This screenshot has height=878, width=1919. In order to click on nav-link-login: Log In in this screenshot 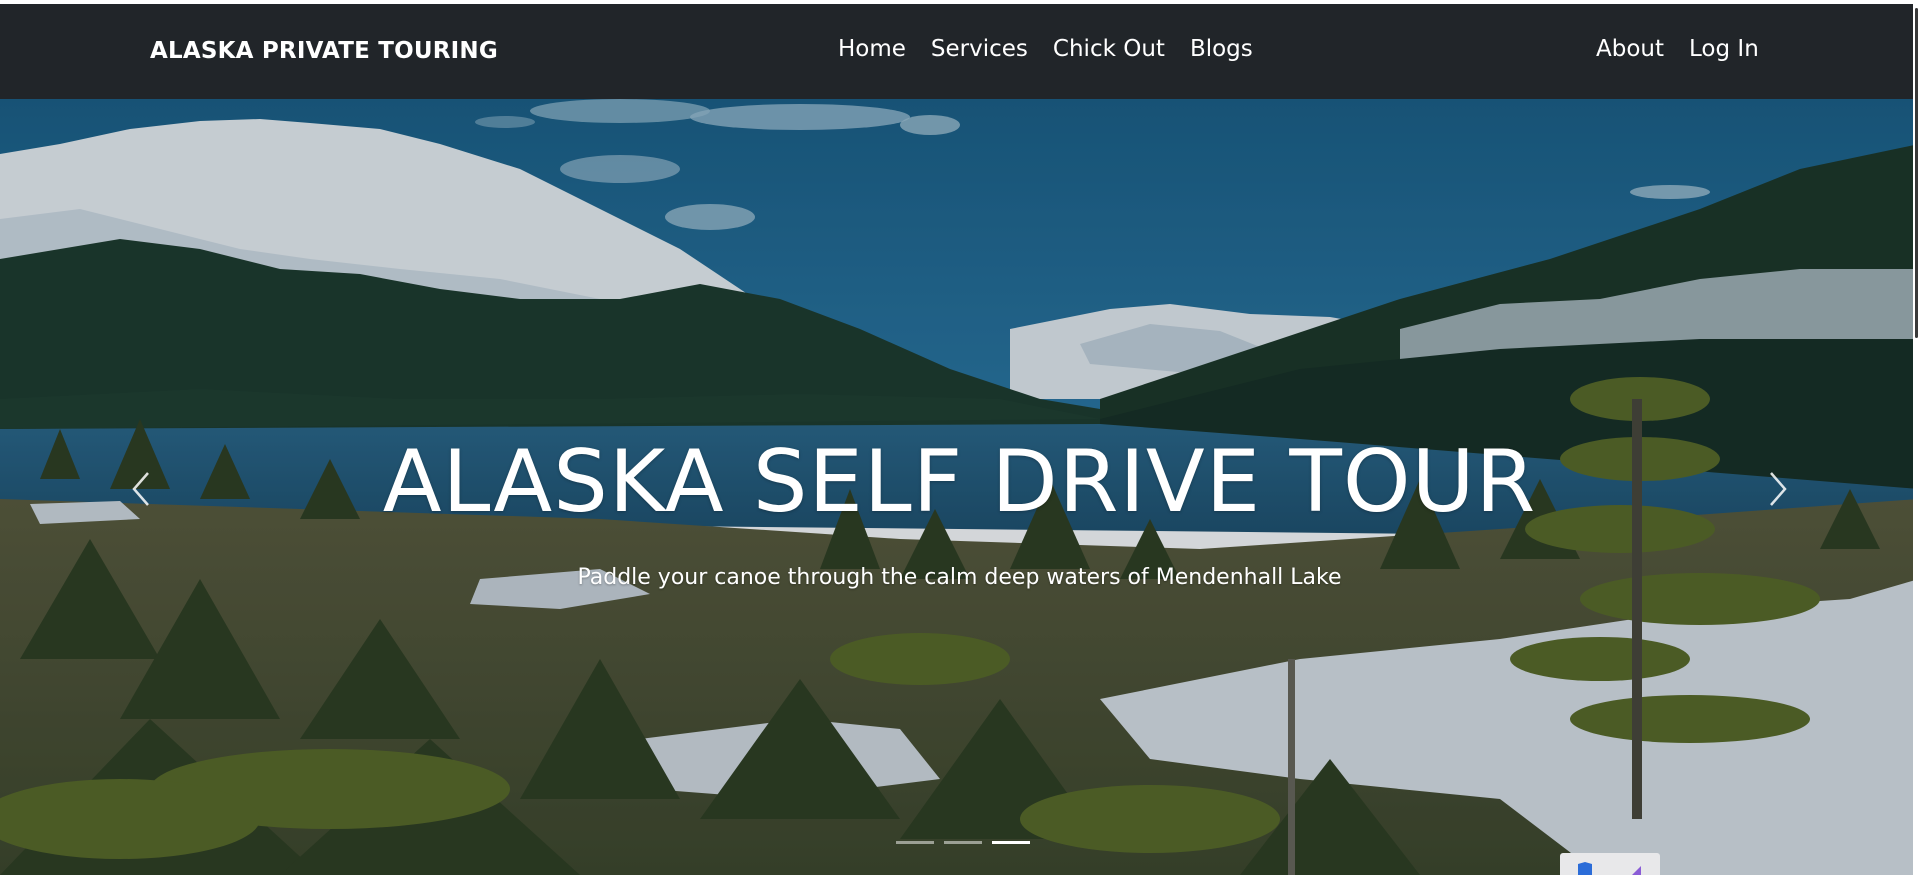, I will do `click(1724, 49)`.